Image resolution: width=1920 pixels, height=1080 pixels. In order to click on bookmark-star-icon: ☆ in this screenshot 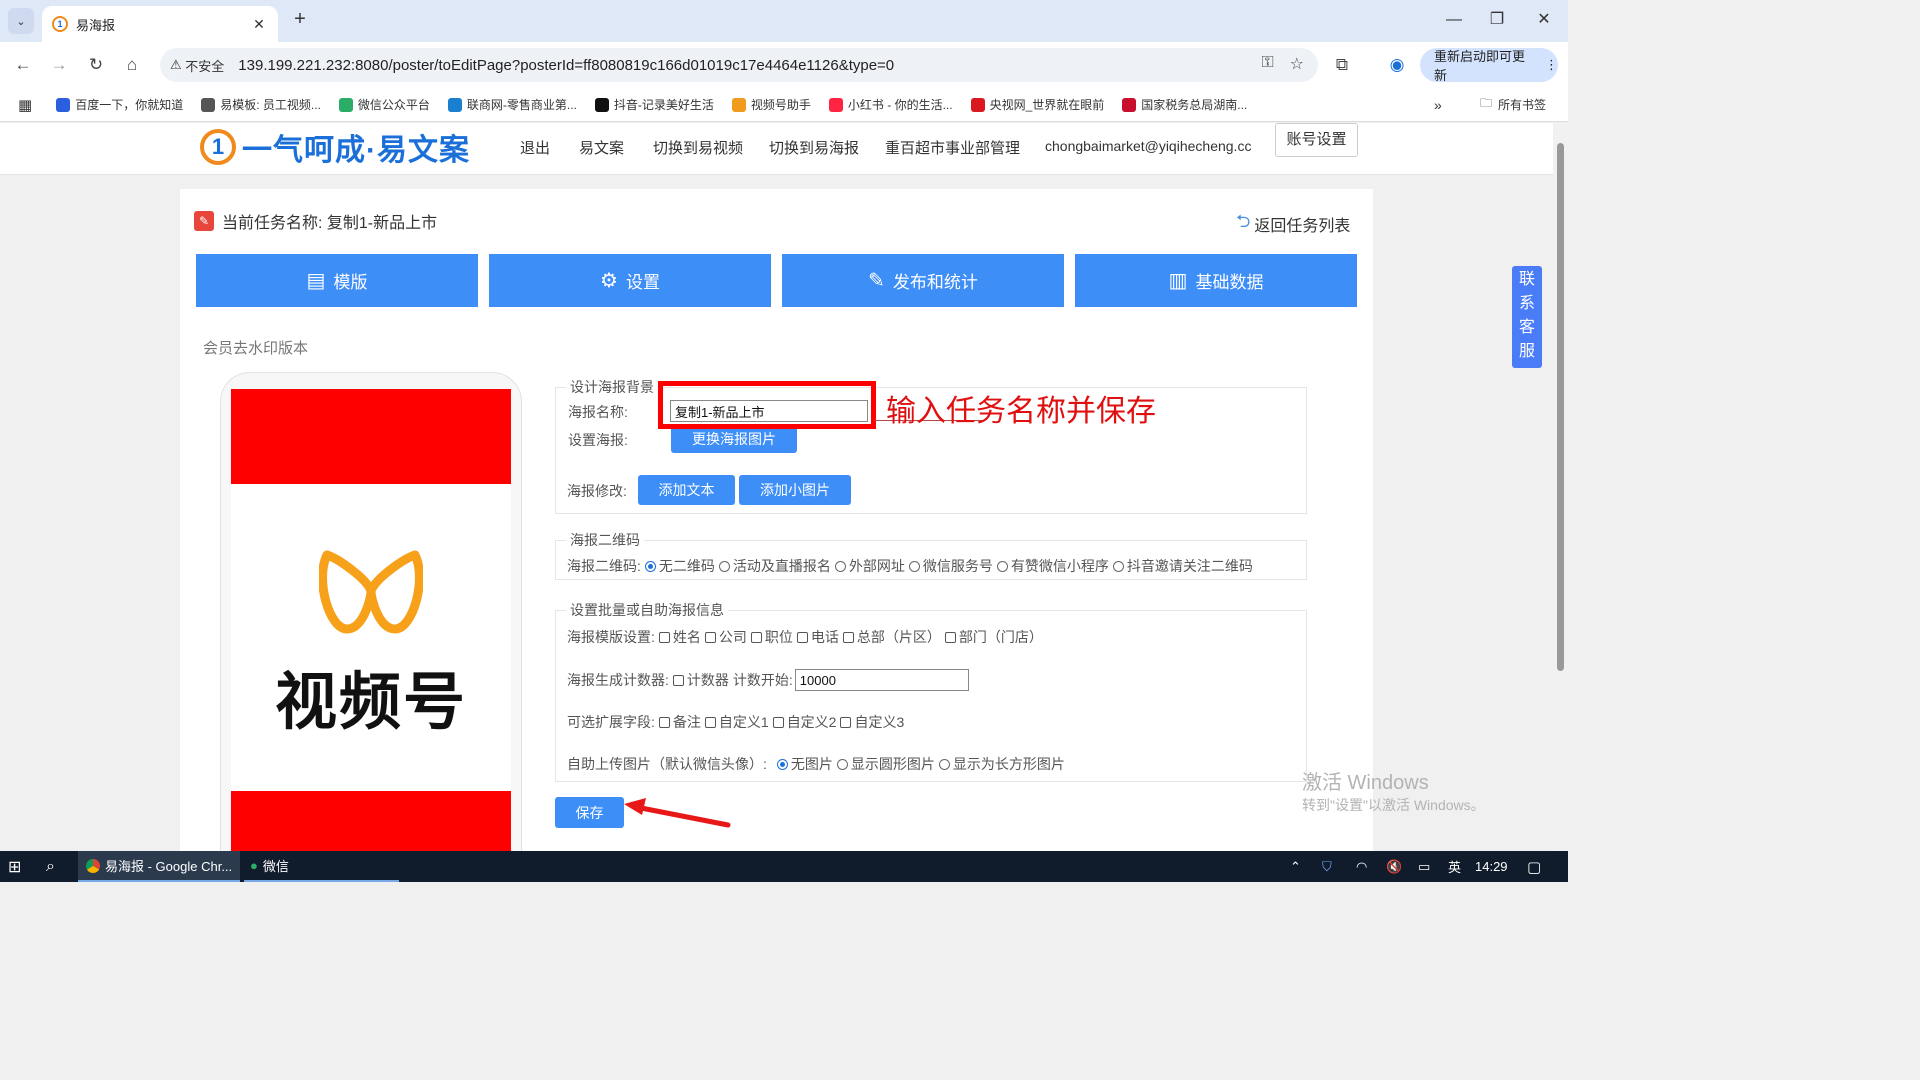, I will do `click(1297, 64)`.